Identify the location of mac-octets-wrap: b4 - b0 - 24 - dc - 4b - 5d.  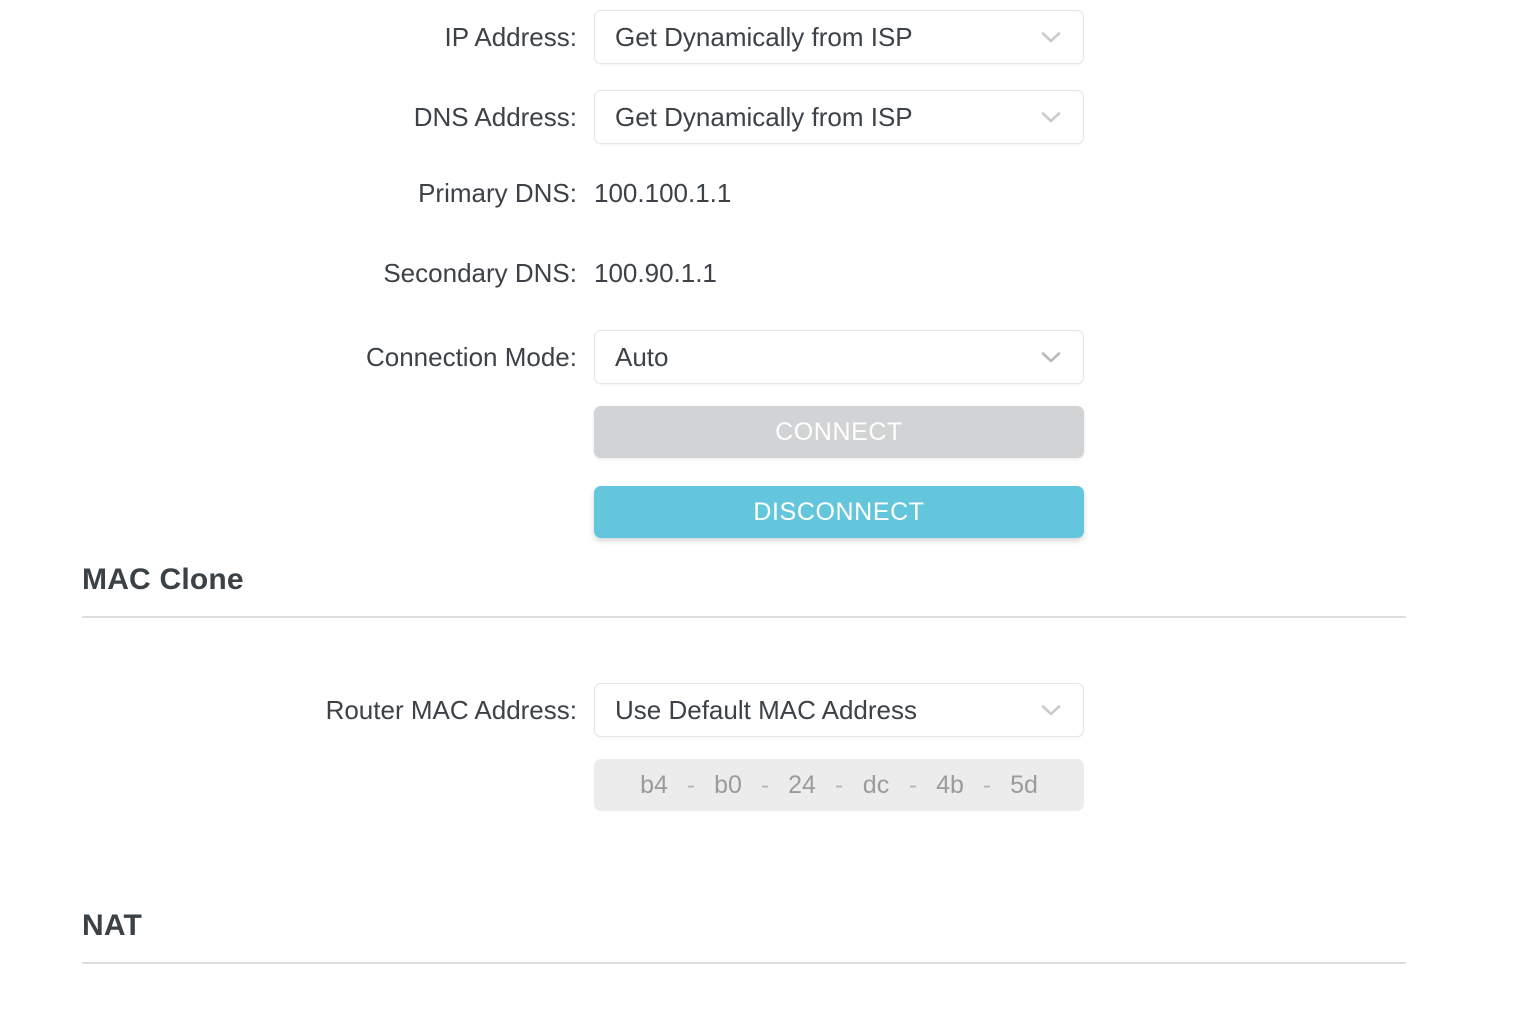
(839, 785).